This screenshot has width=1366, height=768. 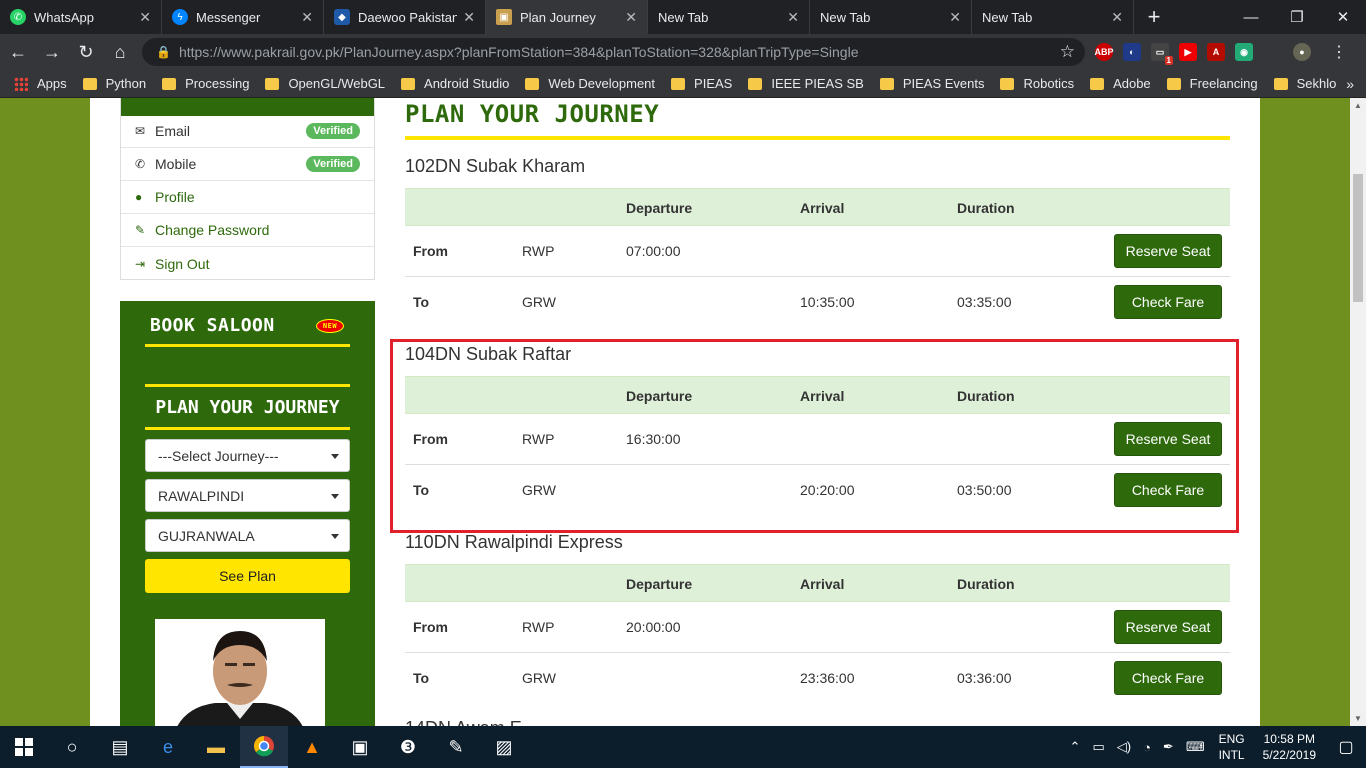 What do you see at coordinates (1343, 17) in the screenshot?
I see `close-window-icon: ✕` at bounding box center [1343, 17].